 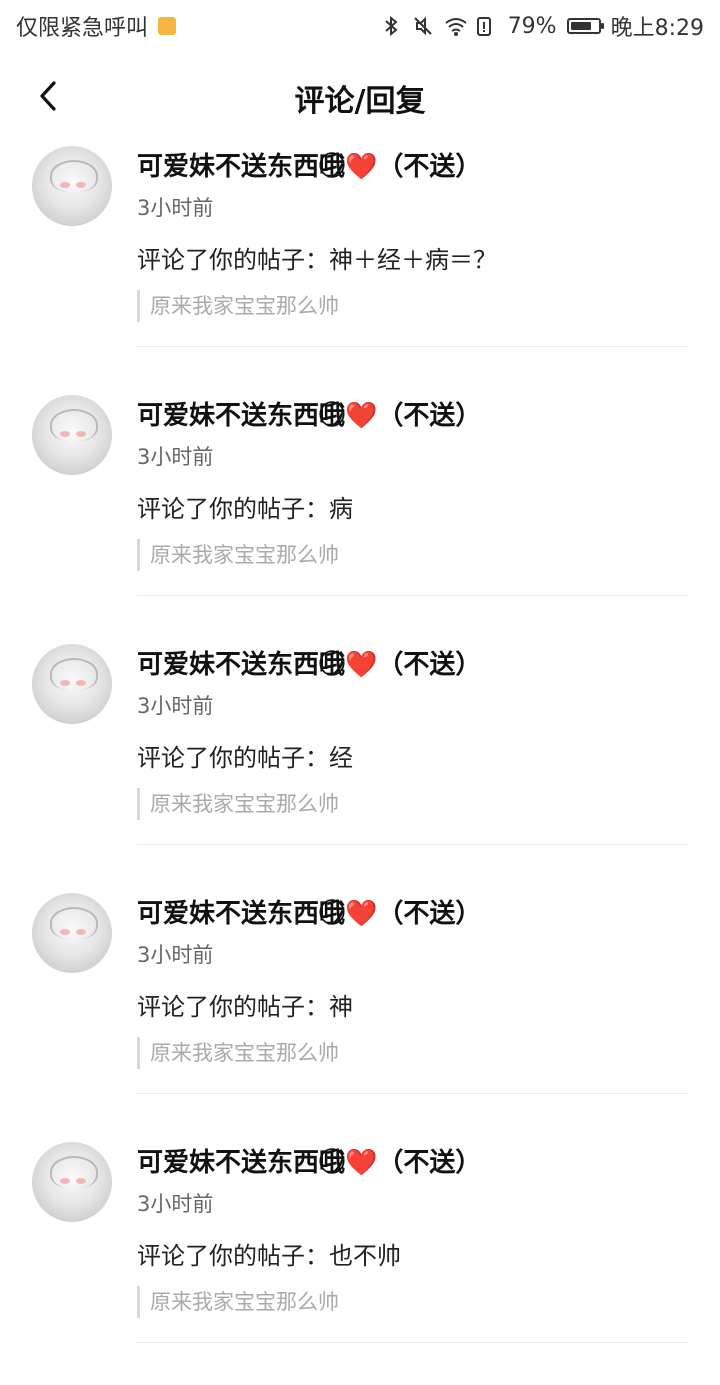 What do you see at coordinates (657, 28) in the screenshot?
I see `clock: 晚上8:29` at bounding box center [657, 28].